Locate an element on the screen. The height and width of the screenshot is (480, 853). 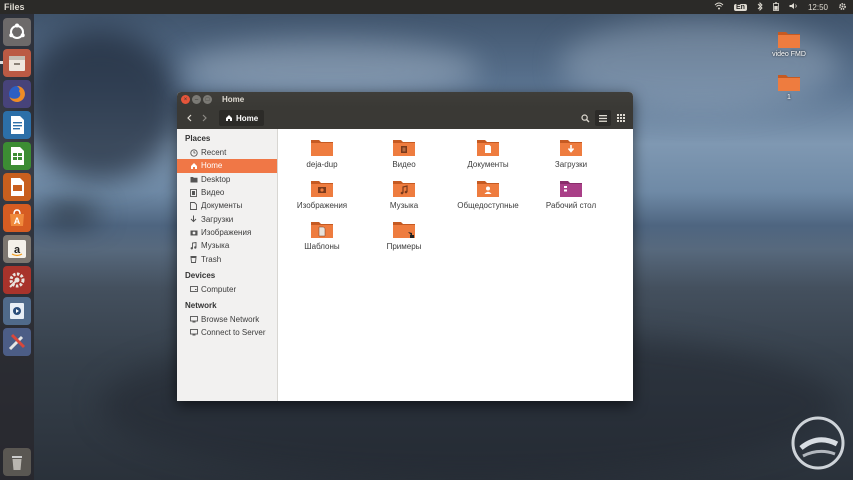
file-label: Видео is located at coordinates (404, 164).